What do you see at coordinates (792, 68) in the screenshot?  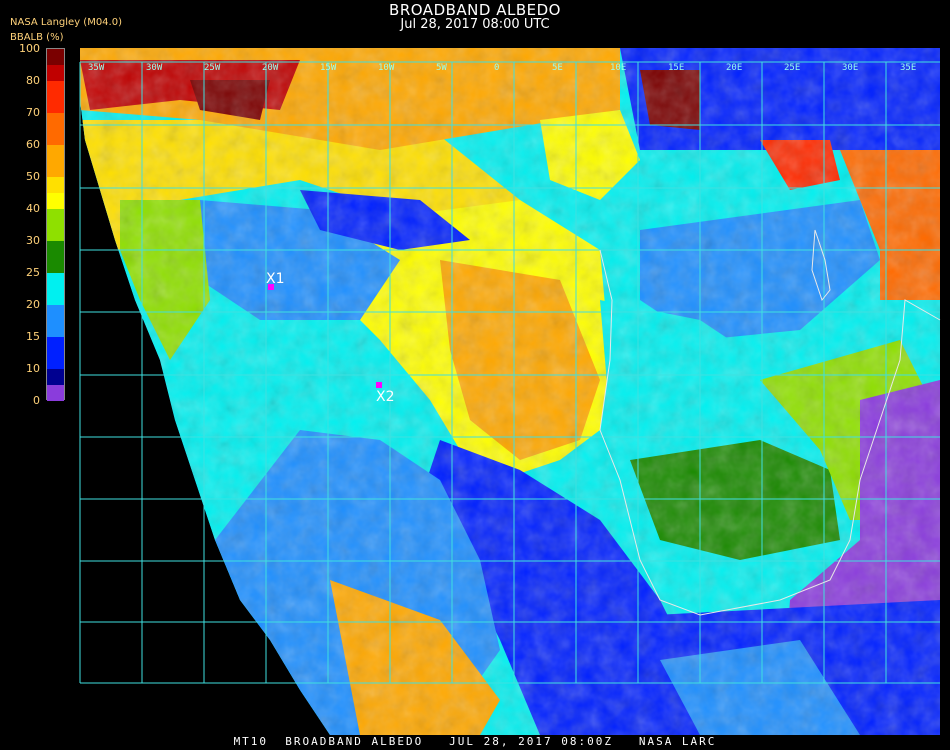 I see `longitude-label: 25E` at bounding box center [792, 68].